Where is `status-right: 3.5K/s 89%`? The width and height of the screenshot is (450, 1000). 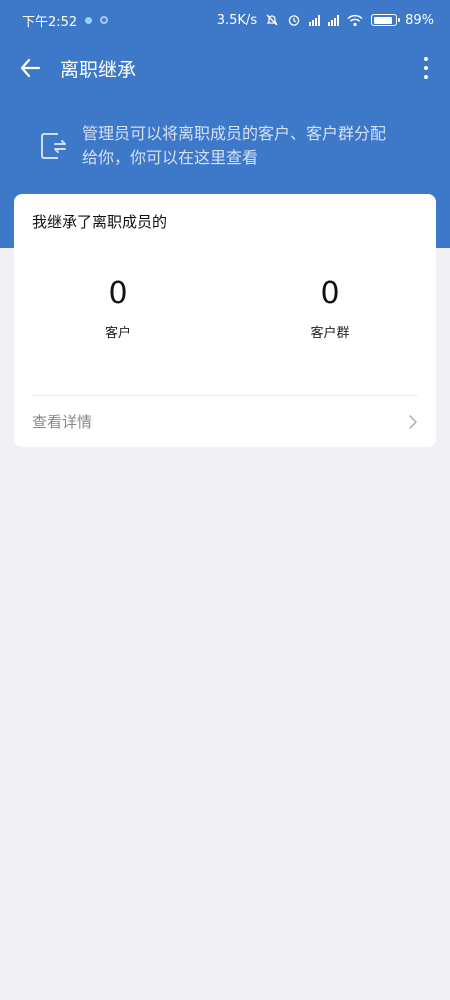
status-right: 3.5K/s 89% is located at coordinates (325, 20).